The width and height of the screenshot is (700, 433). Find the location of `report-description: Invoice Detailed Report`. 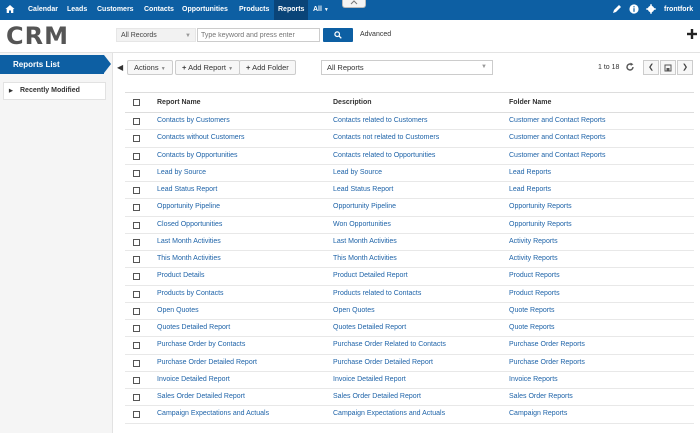

report-description: Invoice Detailed Report is located at coordinates (369, 379).